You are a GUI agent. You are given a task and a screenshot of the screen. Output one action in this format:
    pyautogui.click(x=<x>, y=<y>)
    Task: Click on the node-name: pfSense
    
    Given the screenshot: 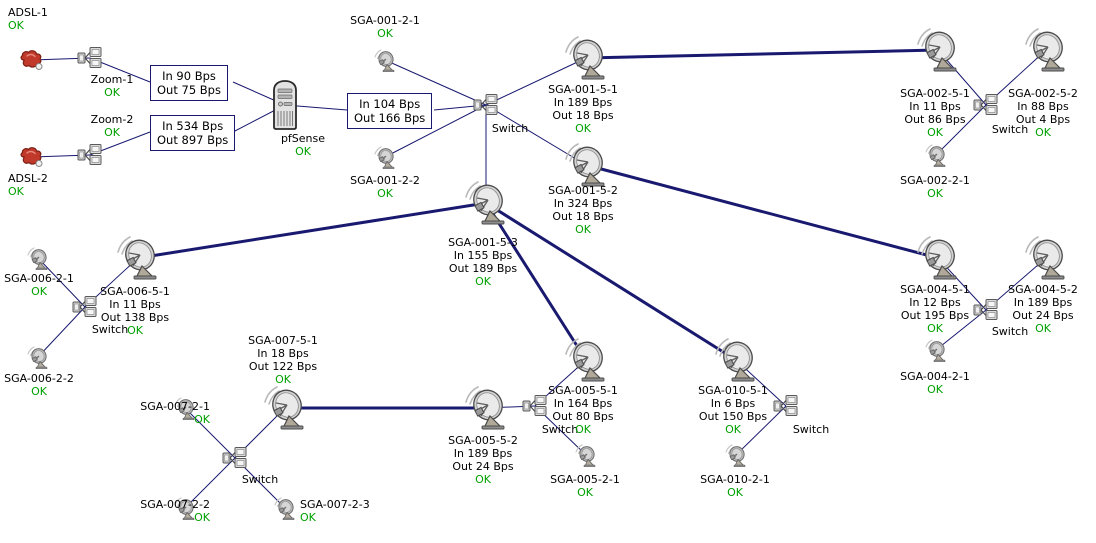 What is the action you would take?
    pyautogui.click(x=303, y=138)
    